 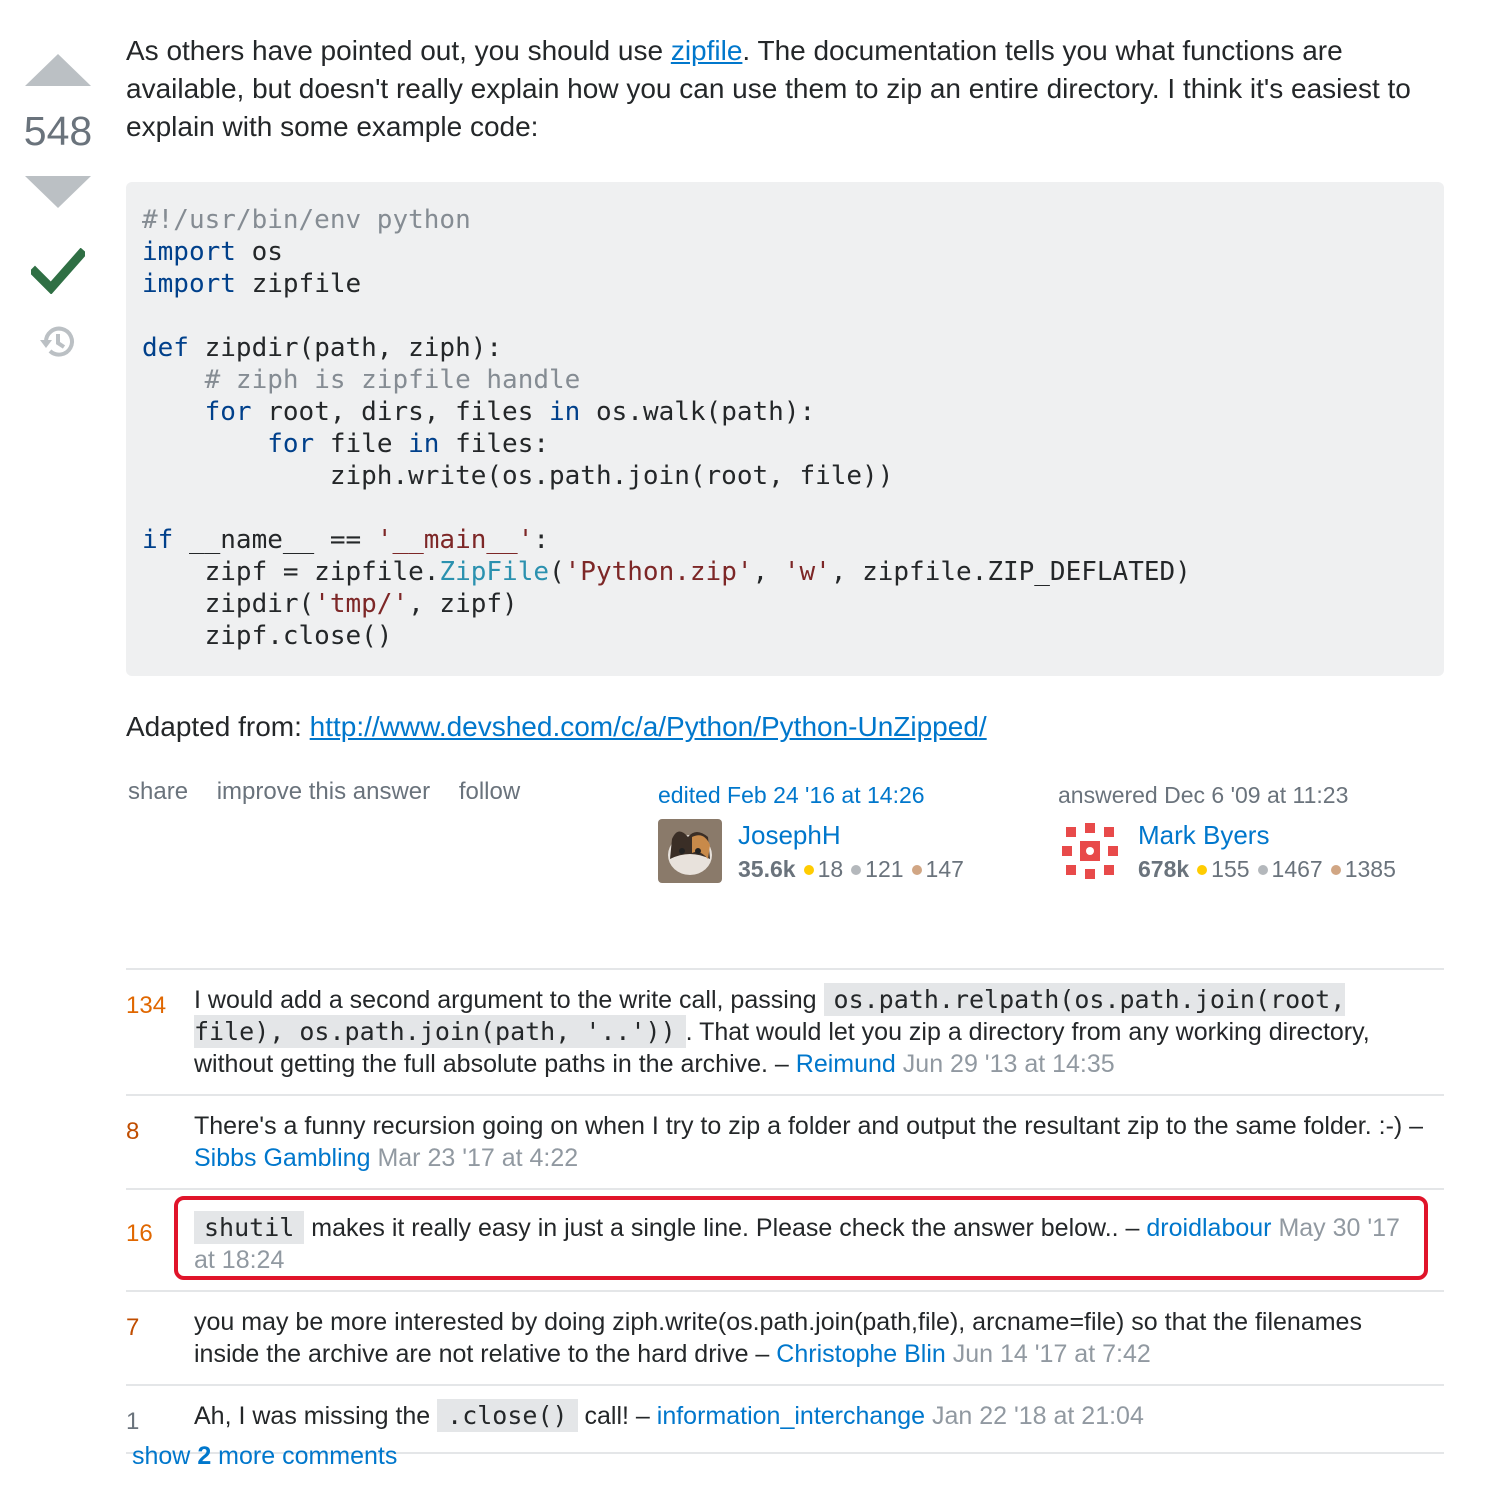 I want to click on vote-column: 548, so click(x=58, y=206).